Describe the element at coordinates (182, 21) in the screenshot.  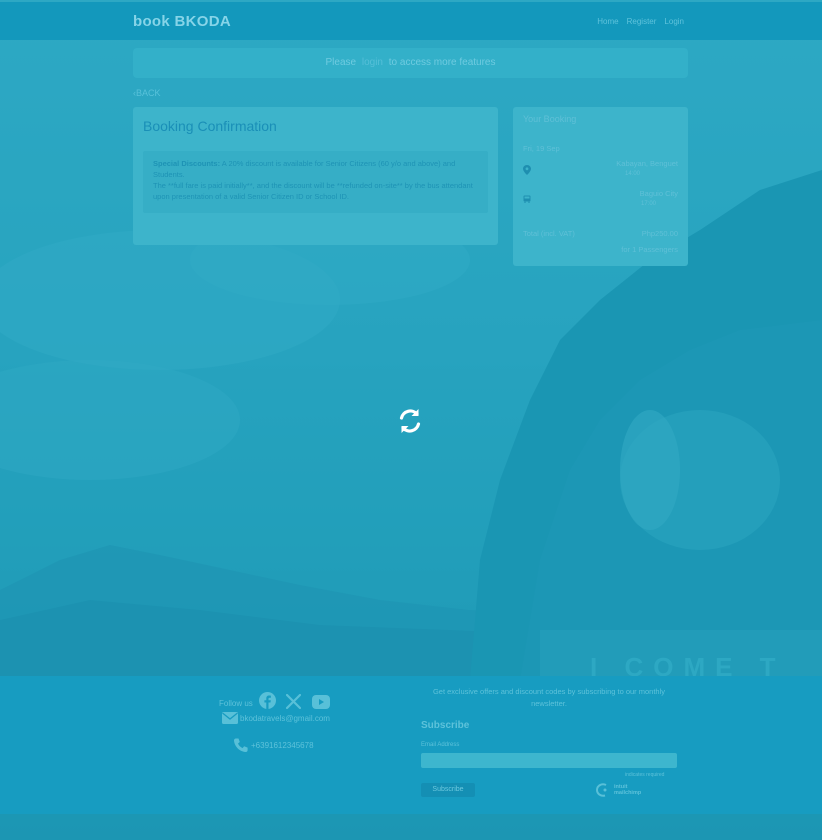
I see `brand-logo: book BKODA` at that location.